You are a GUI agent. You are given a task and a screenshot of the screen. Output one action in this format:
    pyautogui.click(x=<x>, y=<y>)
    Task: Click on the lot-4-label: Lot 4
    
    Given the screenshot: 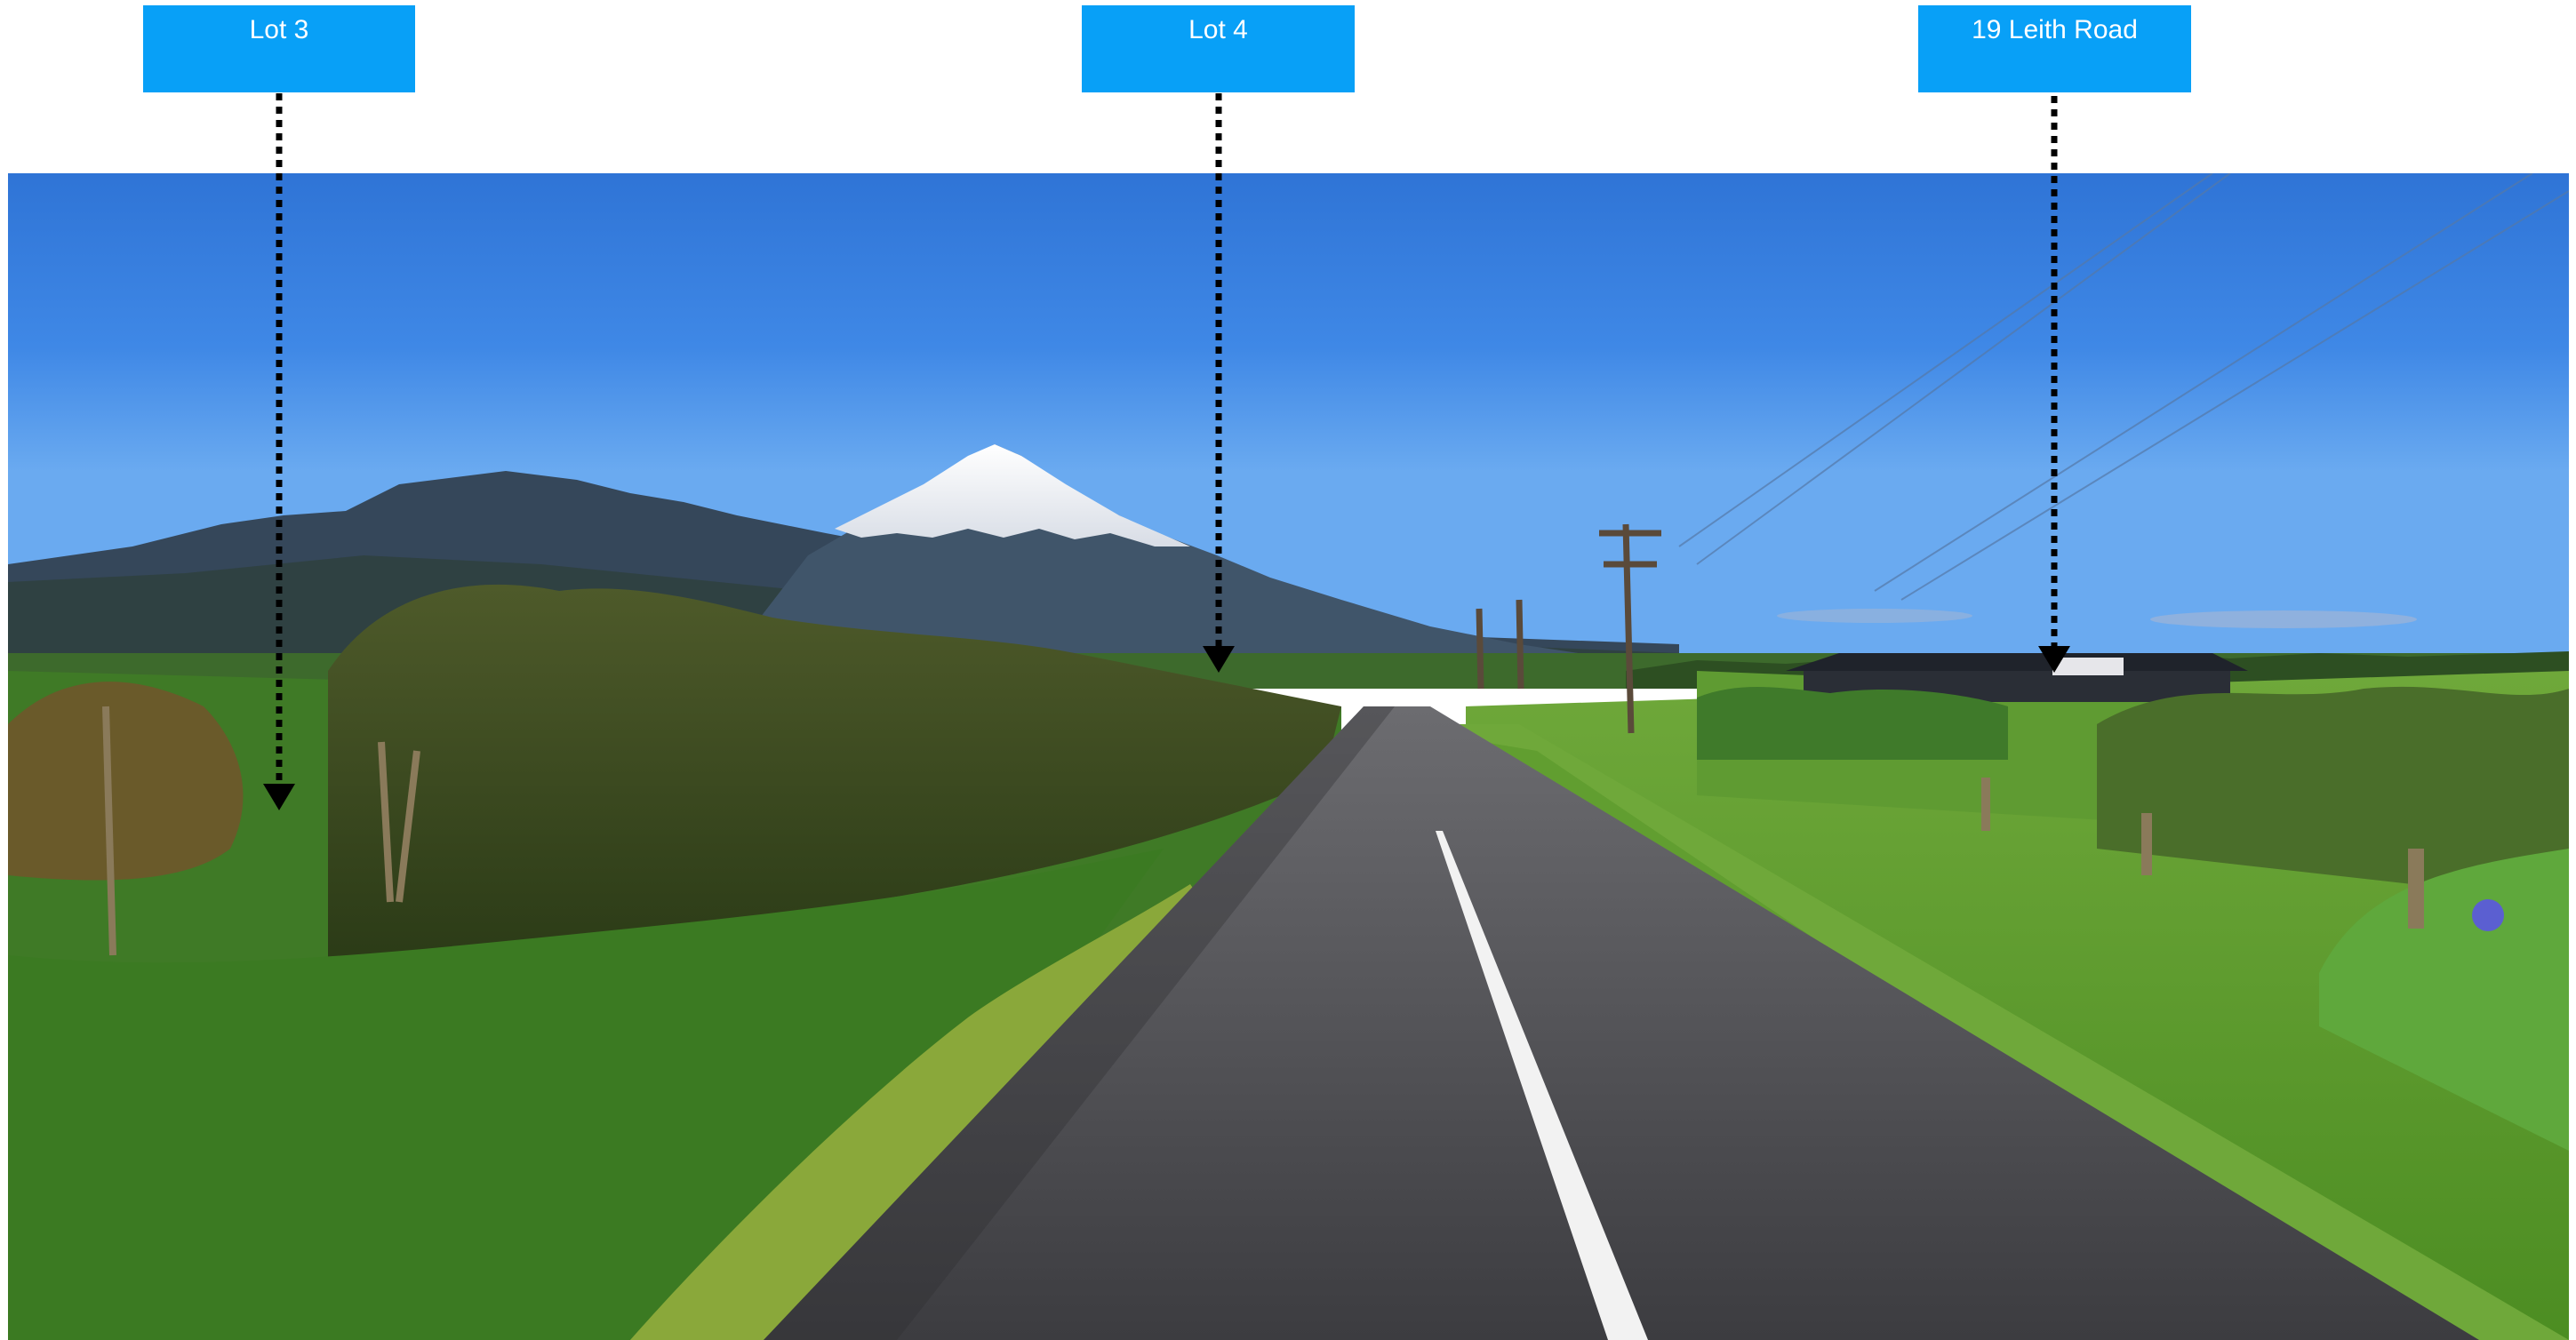 What is the action you would take?
    pyautogui.click(x=1218, y=48)
    